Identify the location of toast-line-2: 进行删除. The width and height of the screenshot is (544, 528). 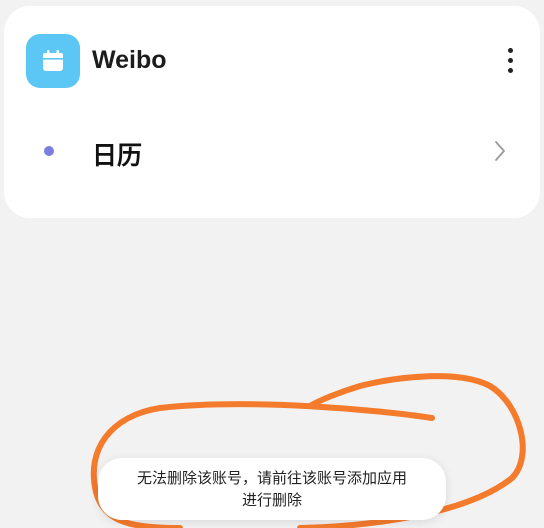
(271, 500).